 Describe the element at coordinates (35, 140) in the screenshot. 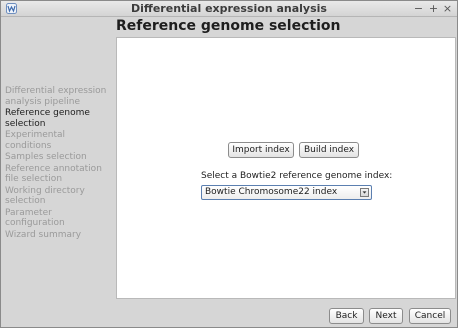

I see `step-item-experimental-conditions: Experimental conditions` at that location.